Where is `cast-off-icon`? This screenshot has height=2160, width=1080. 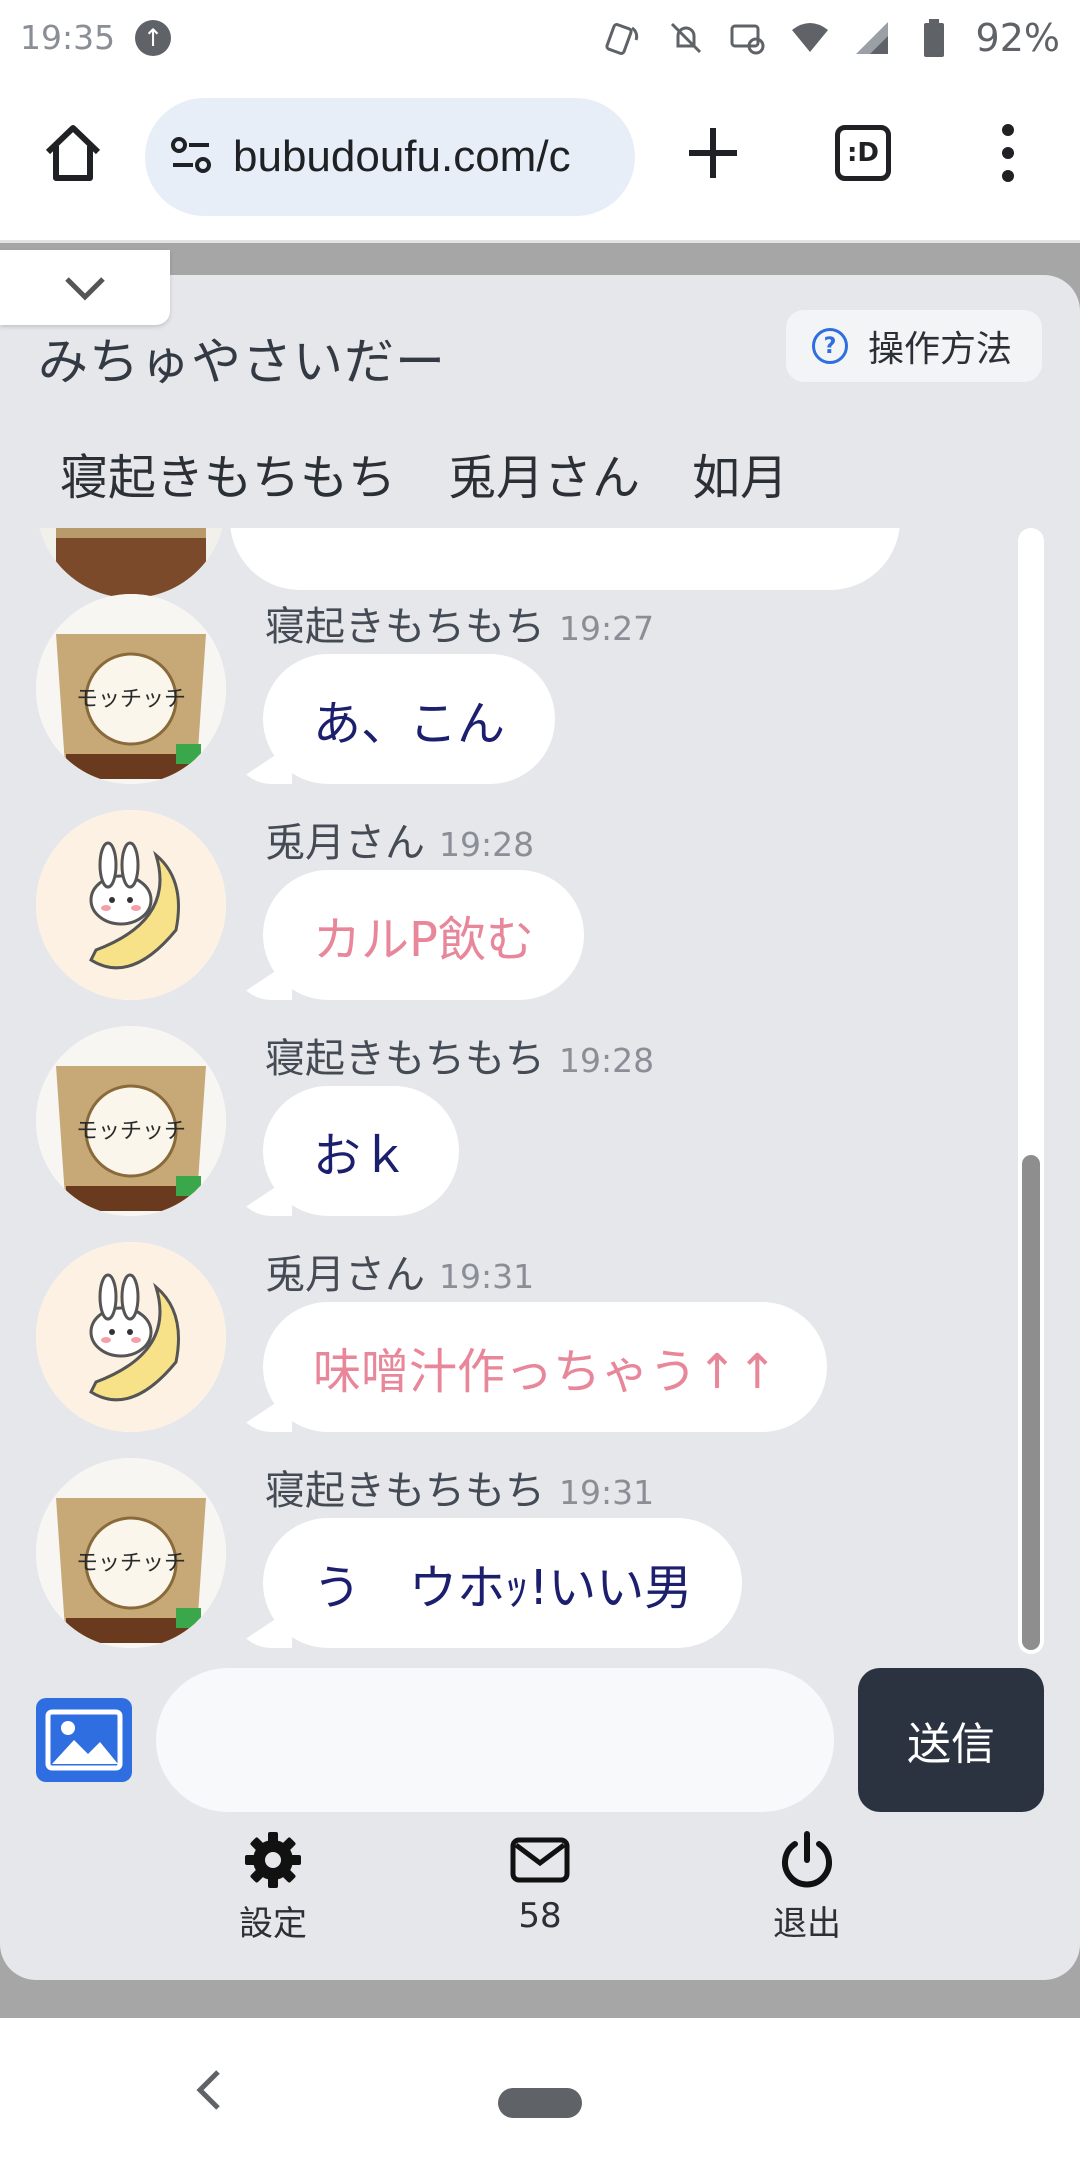
cast-off-icon is located at coordinates (748, 38).